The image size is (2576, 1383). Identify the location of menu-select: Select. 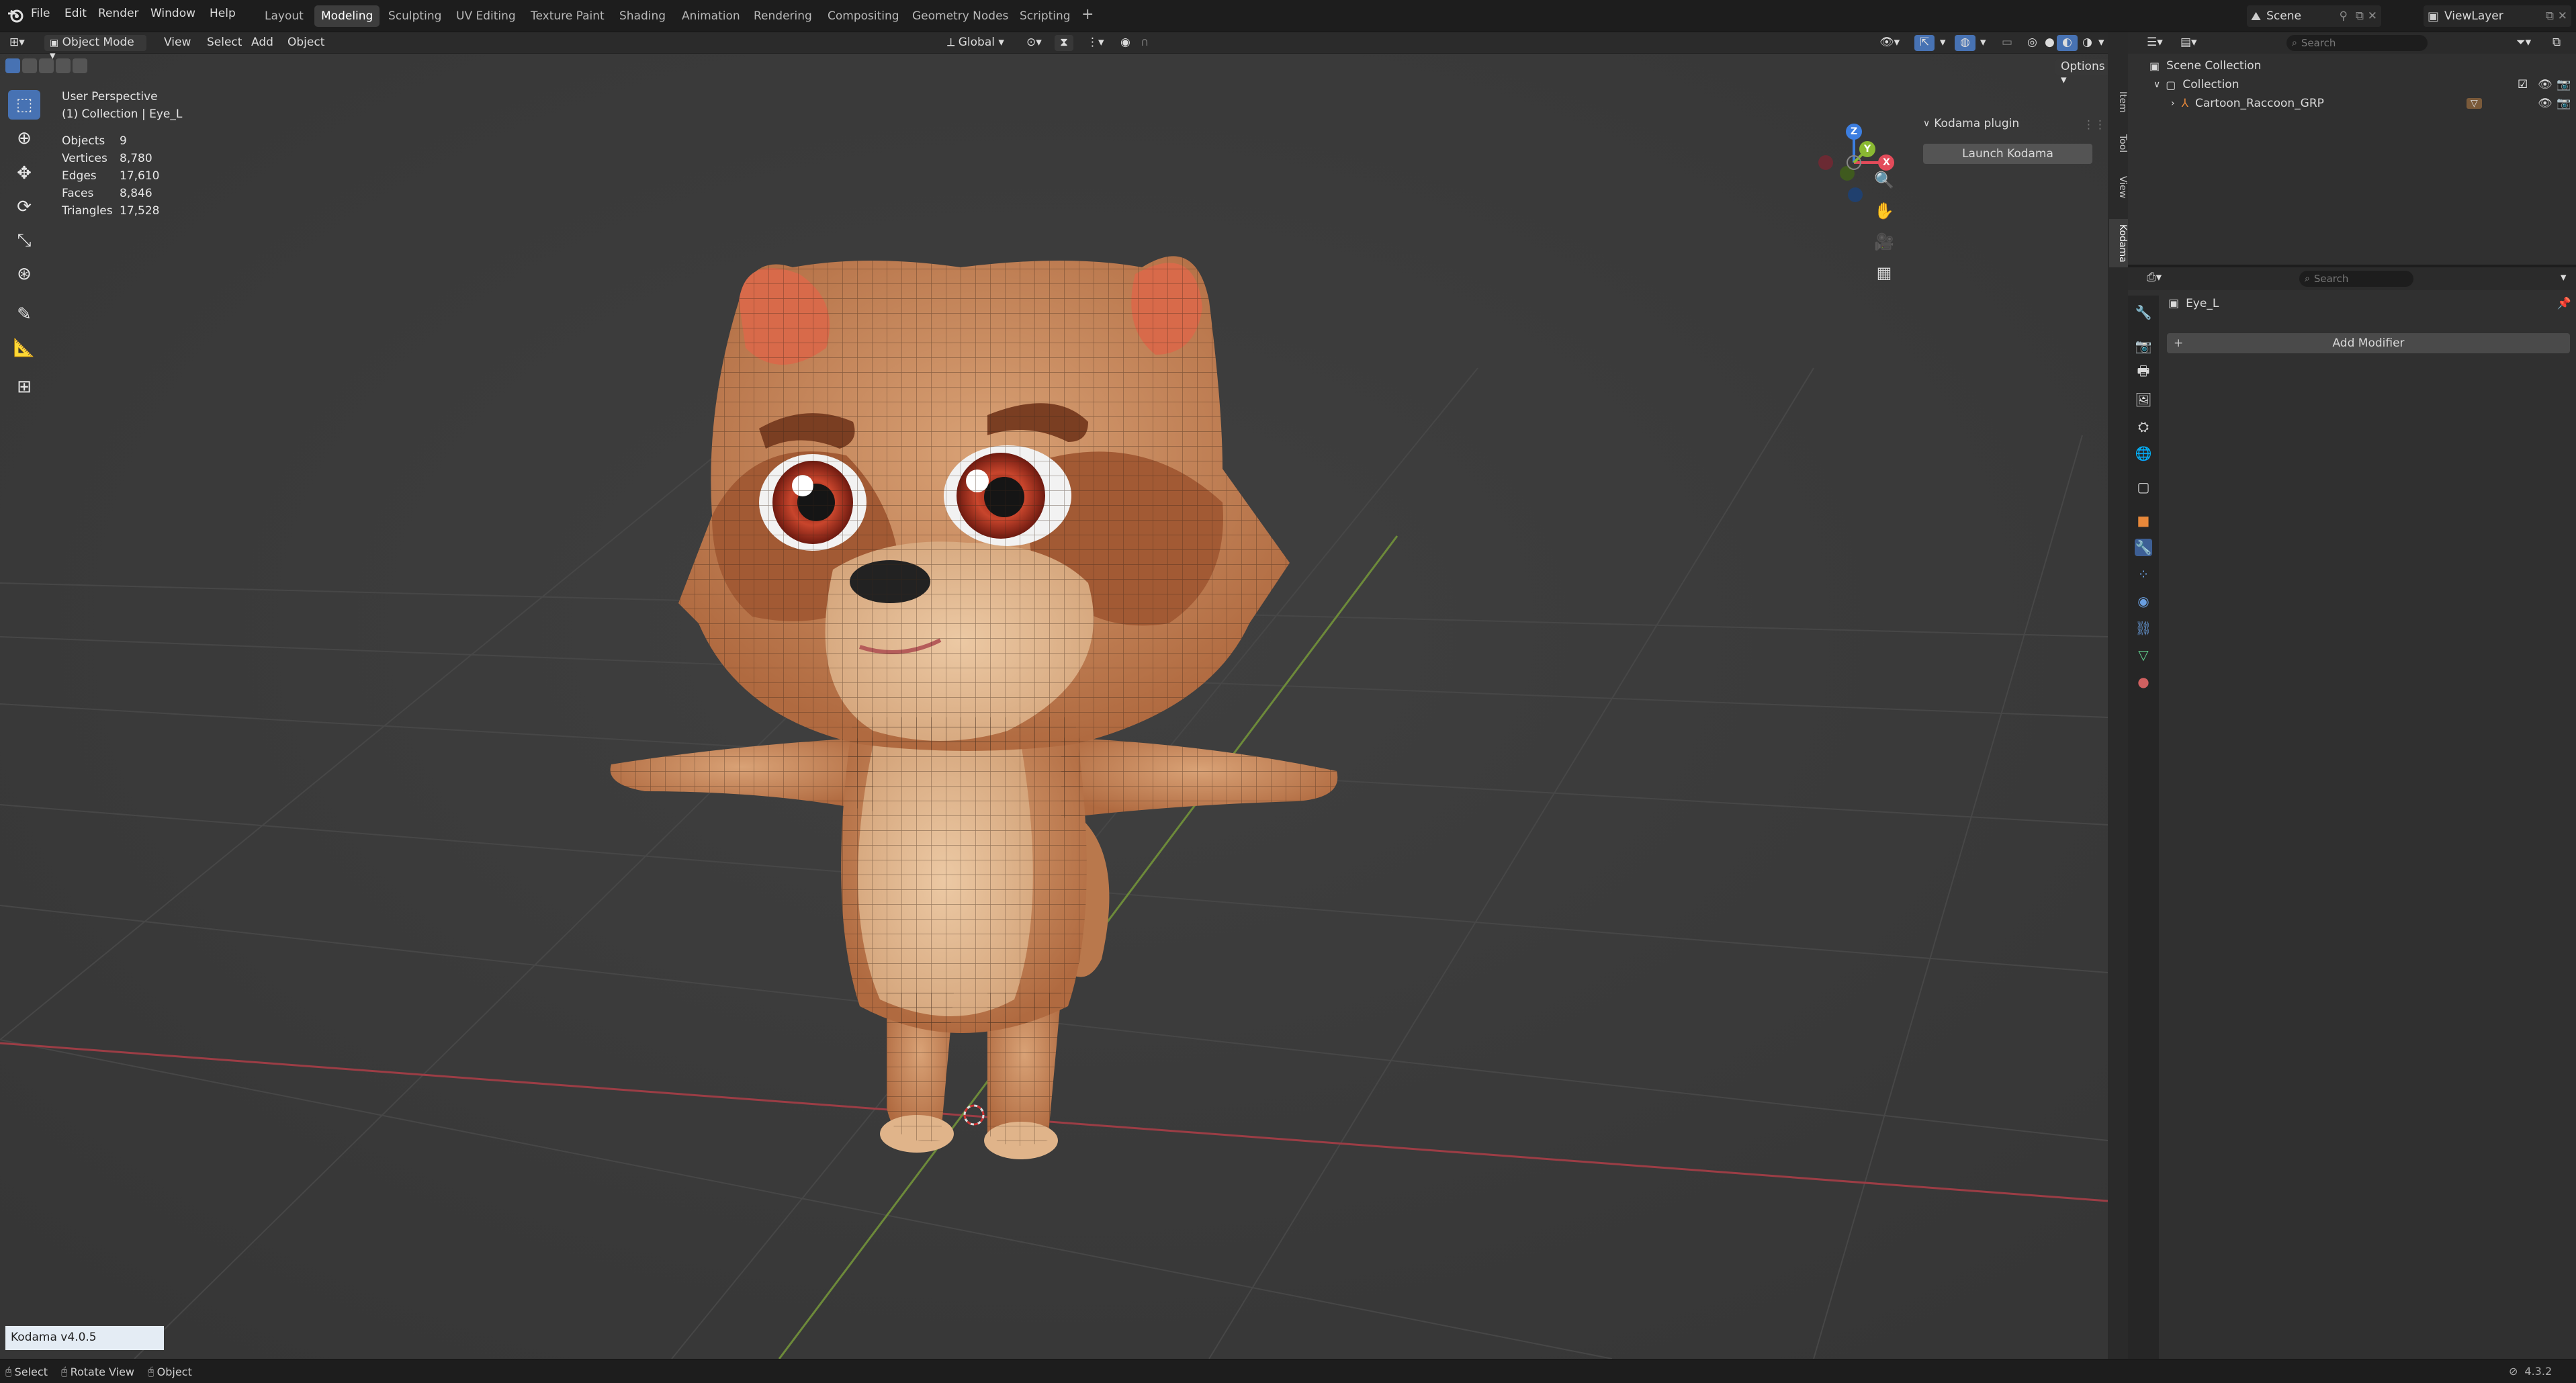
(225, 43).